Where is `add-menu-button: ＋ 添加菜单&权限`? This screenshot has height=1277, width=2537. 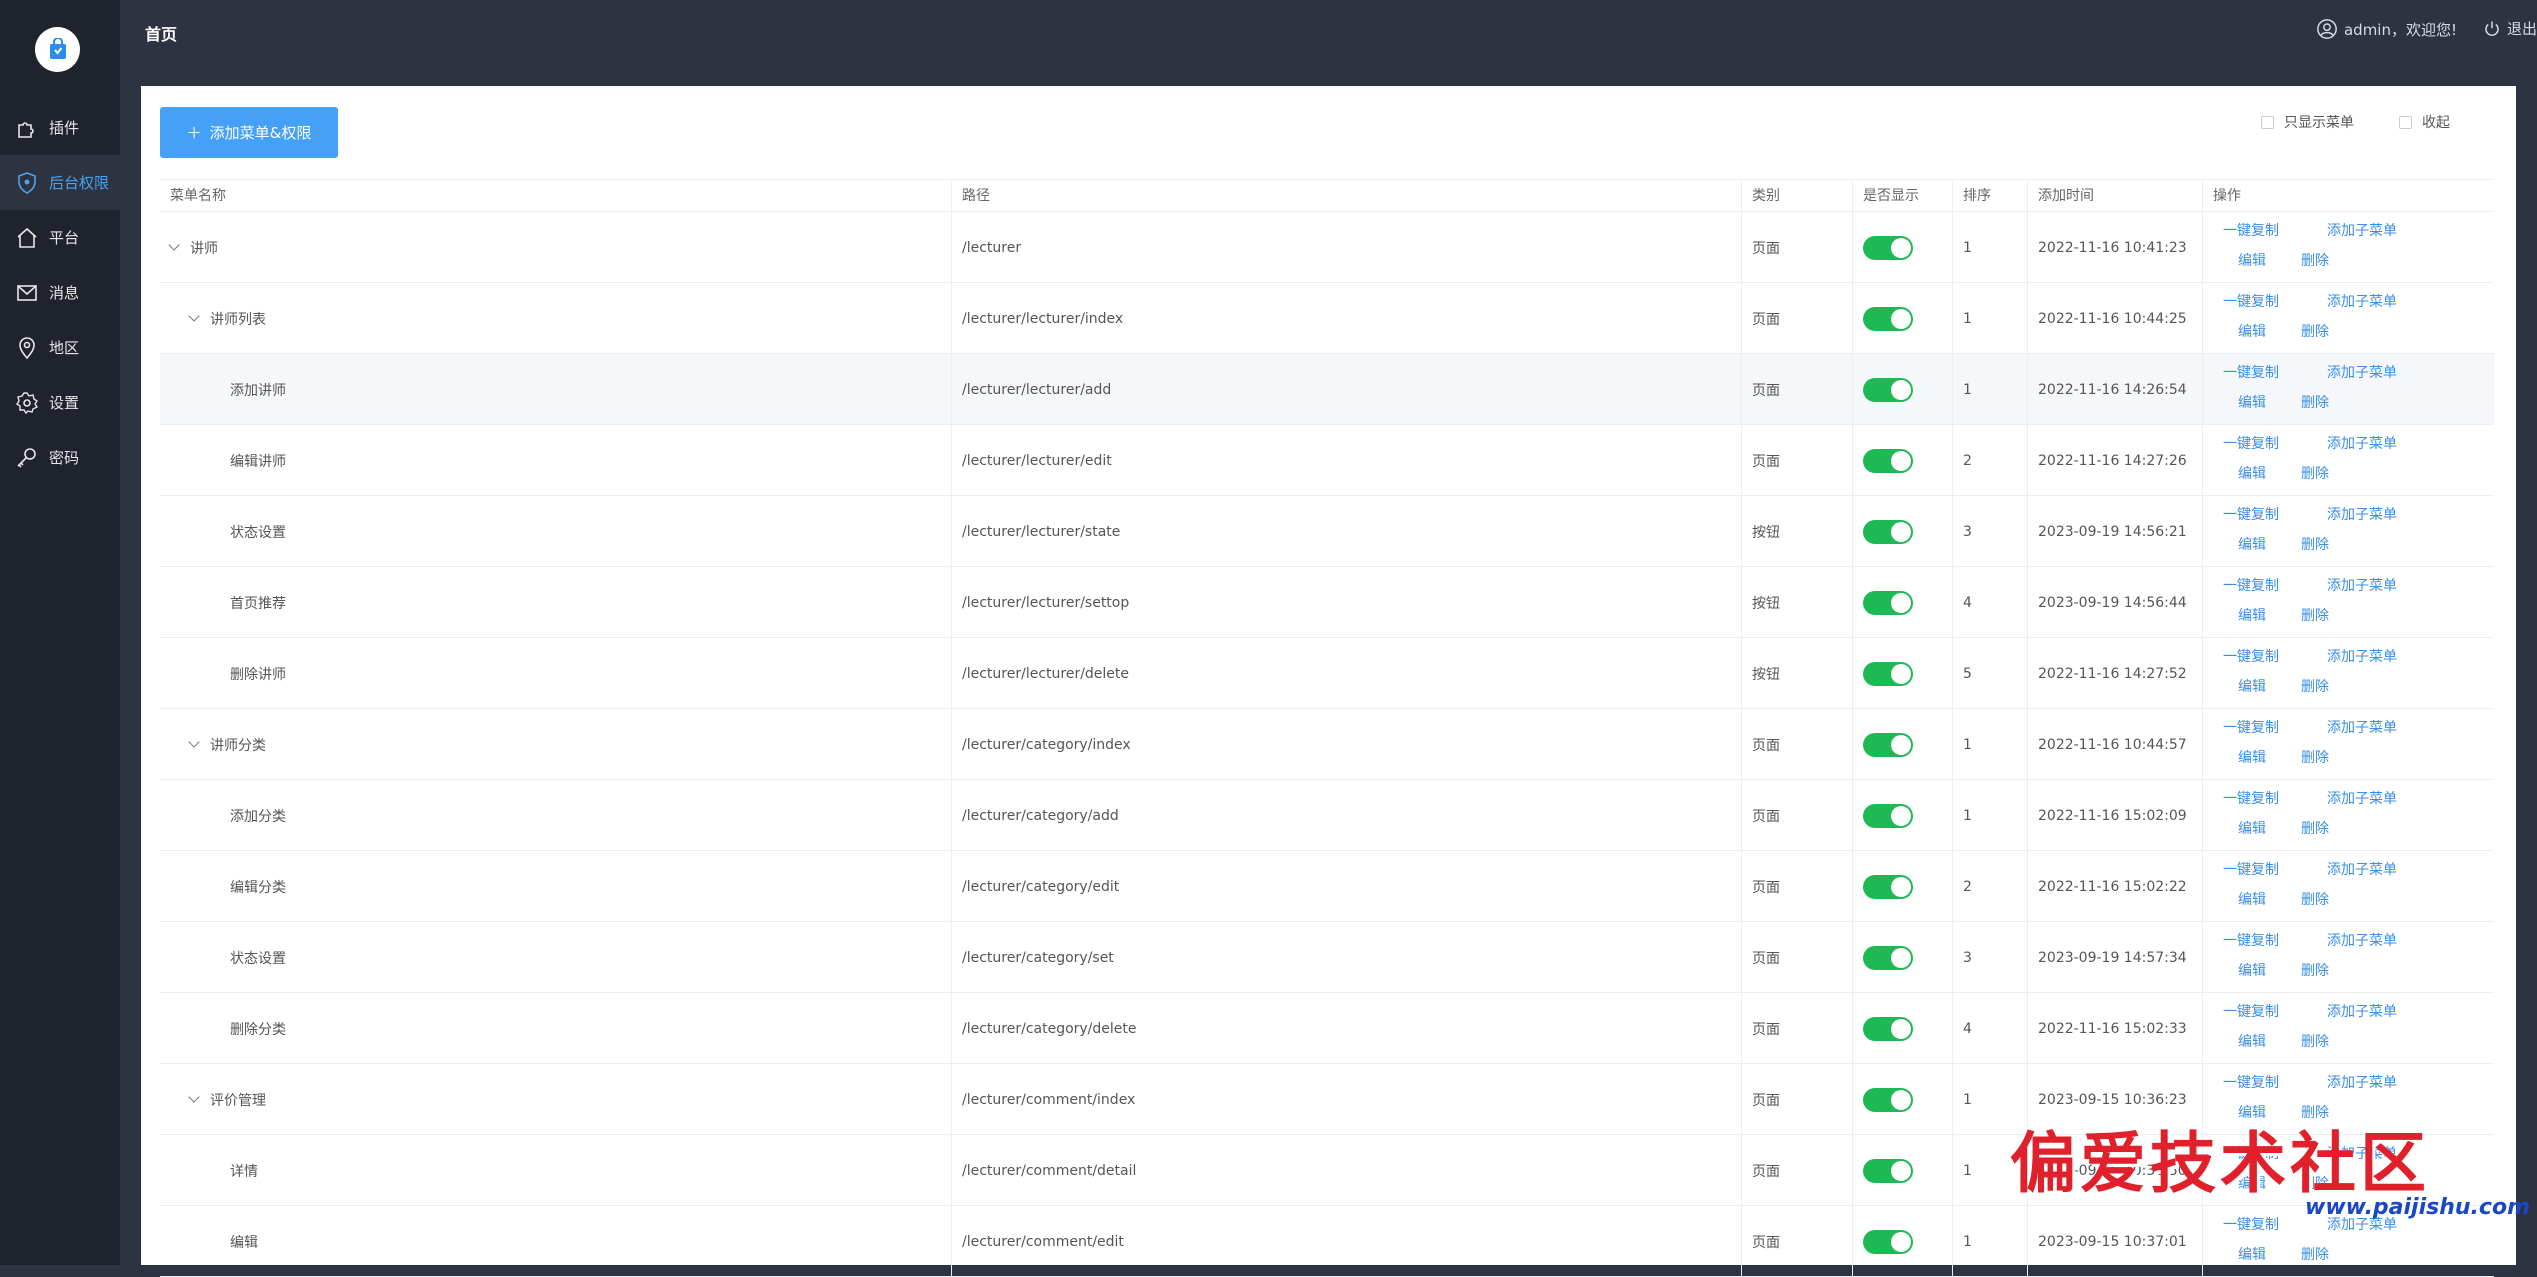 add-menu-button: ＋ 添加菜单&权限 is located at coordinates (249, 132).